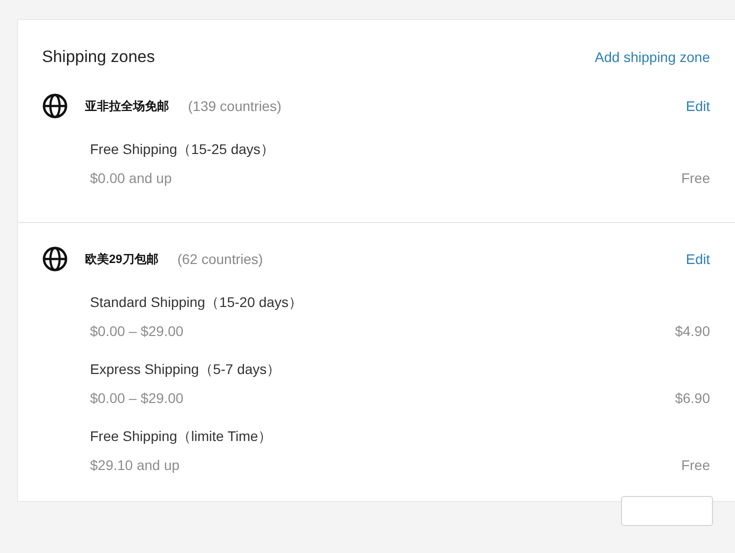 This screenshot has height=553, width=735. Describe the element at coordinates (197, 302) in the screenshot. I see `rate-name: Standard Shipping（15-20 days）` at that location.